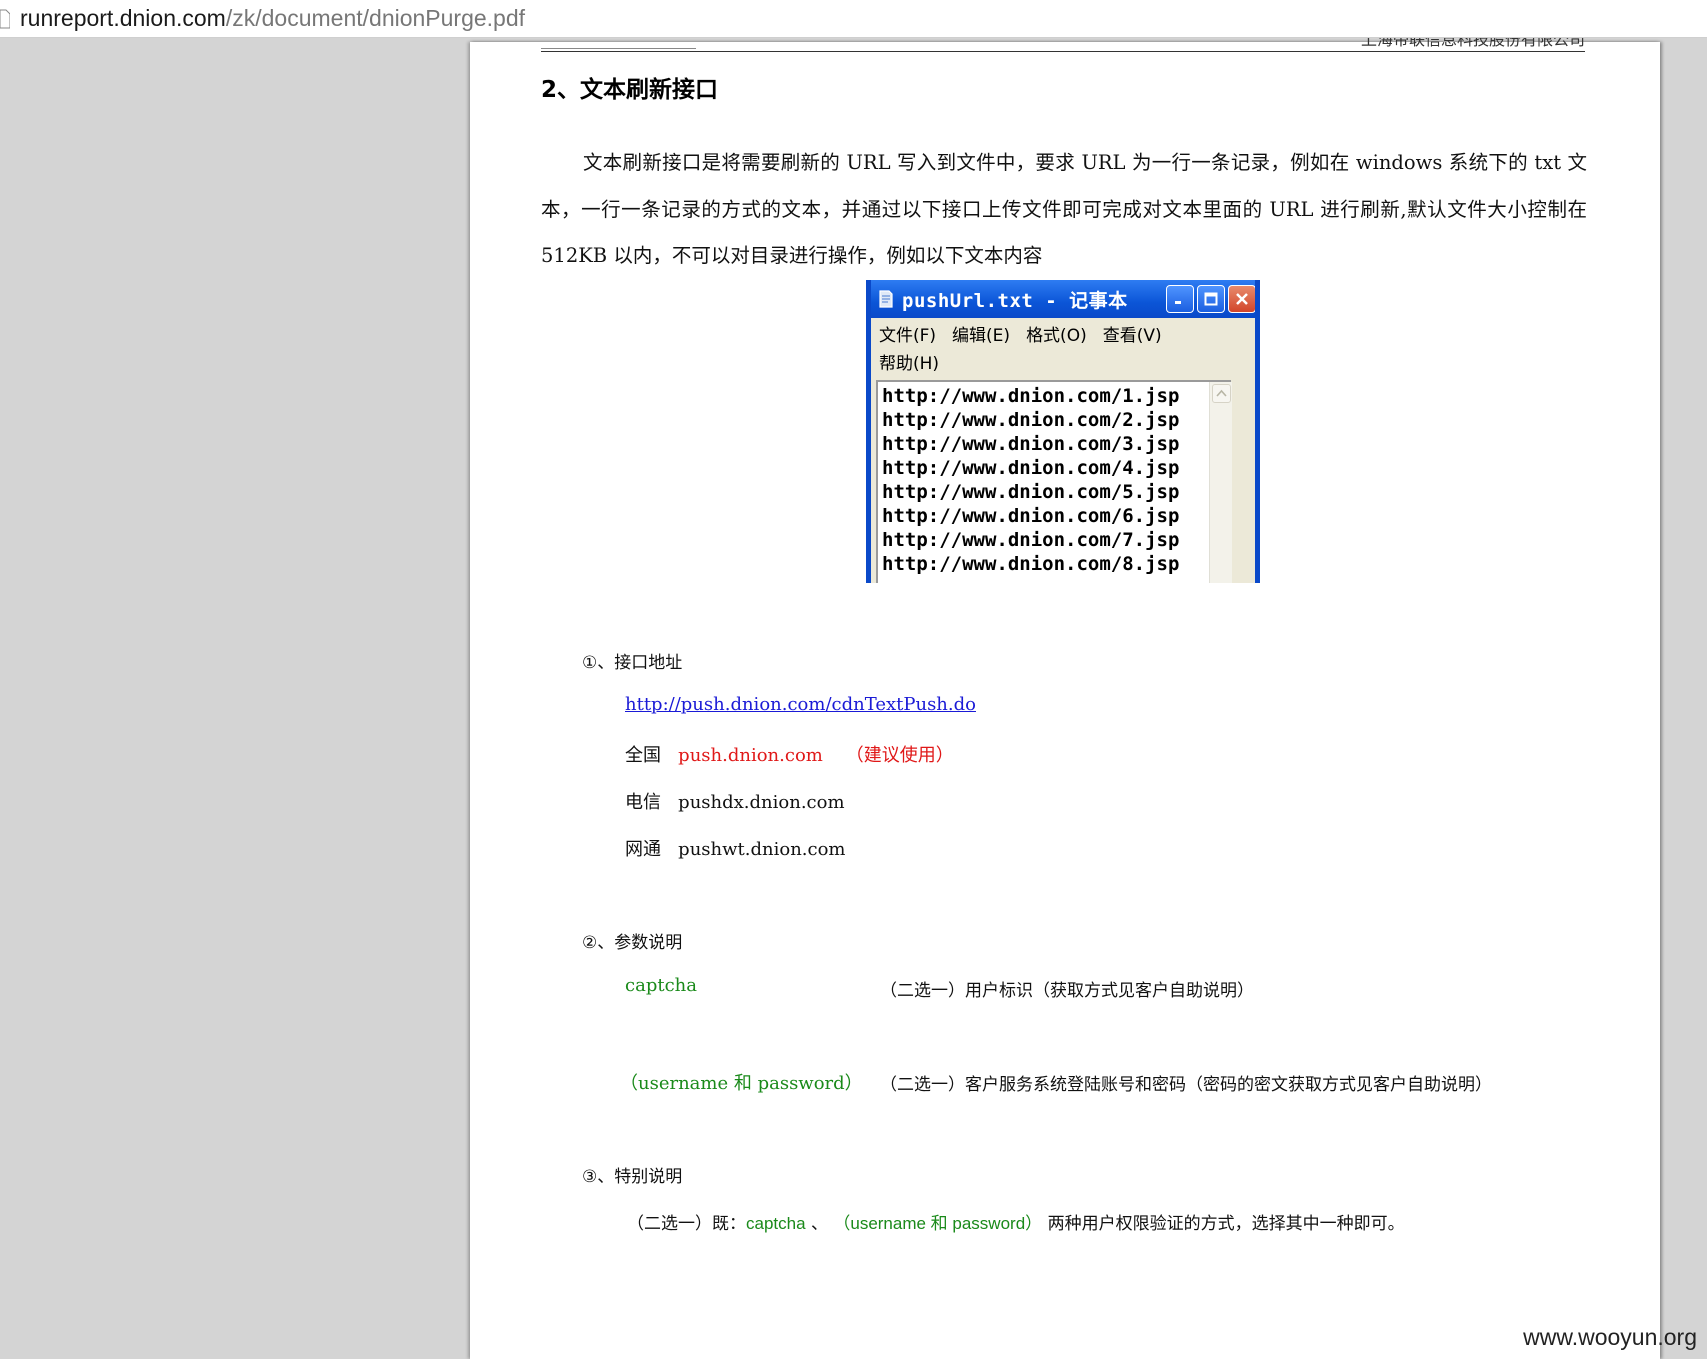  Describe the element at coordinates (632, 943) in the screenshot. I see `item2-heading: ②、参数说明` at that location.